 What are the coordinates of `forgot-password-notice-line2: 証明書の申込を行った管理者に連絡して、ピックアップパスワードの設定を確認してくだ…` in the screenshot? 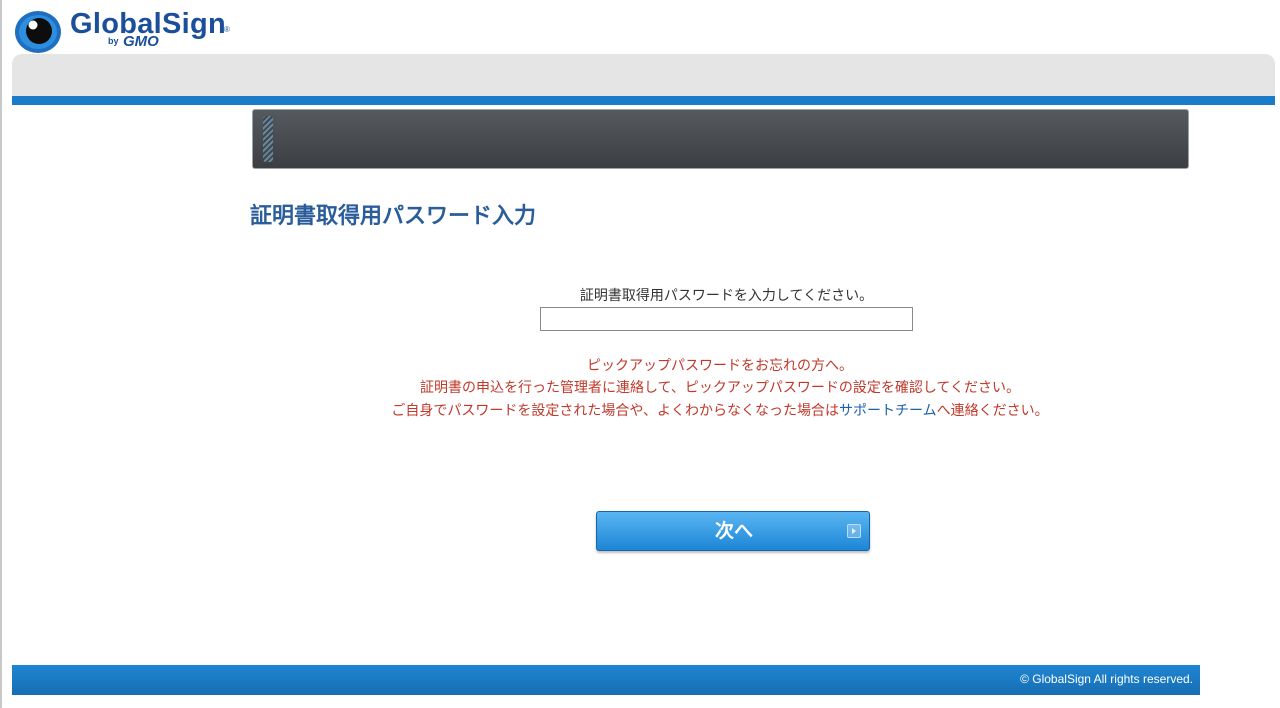 It's located at (720, 388).